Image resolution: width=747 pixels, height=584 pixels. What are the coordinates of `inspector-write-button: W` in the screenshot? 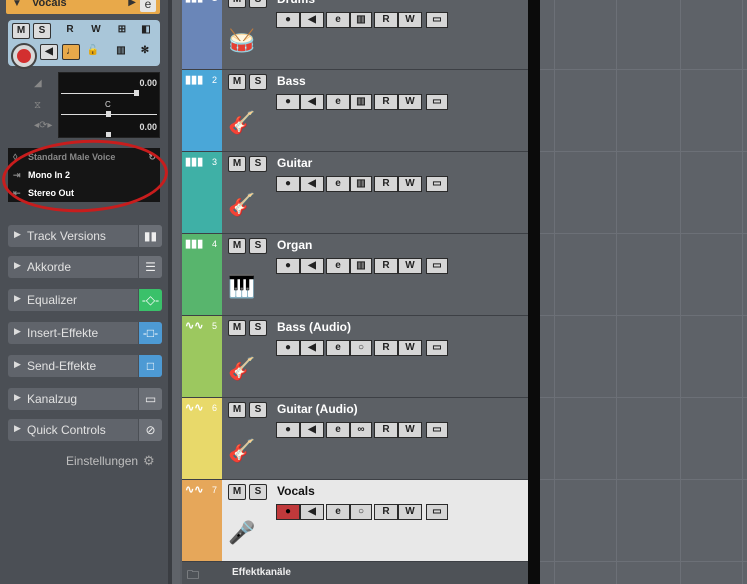 It's located at (96, 31).